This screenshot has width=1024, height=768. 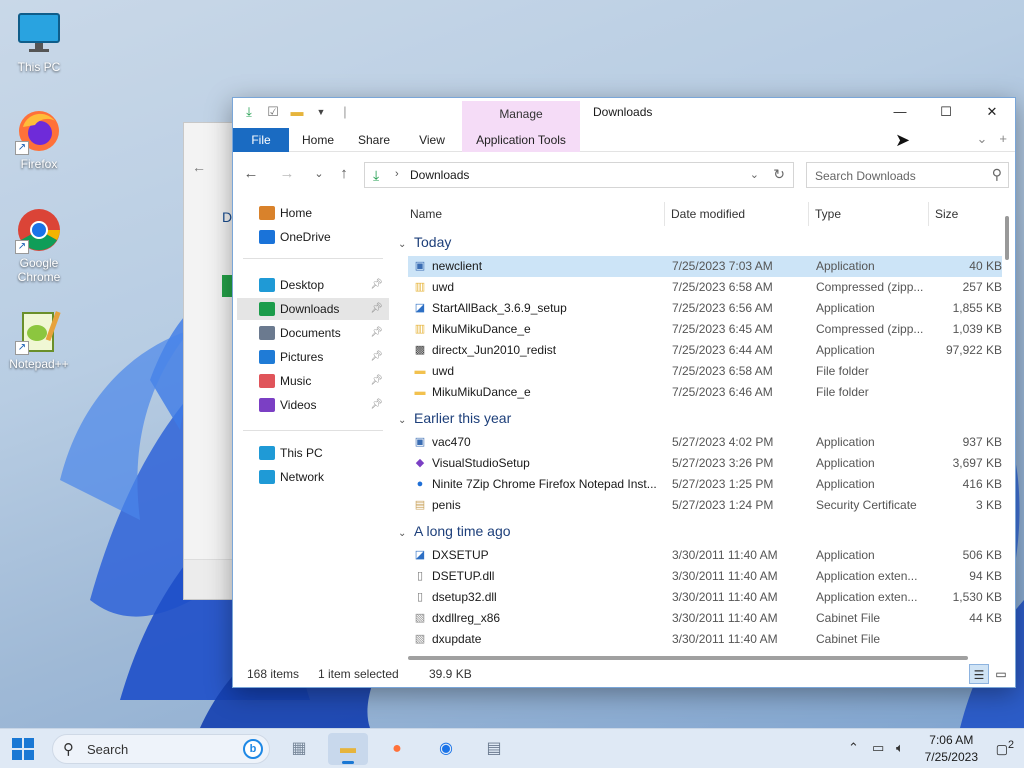 I want to click on taskbar-firefox: ●, so click(x=397, y=749).